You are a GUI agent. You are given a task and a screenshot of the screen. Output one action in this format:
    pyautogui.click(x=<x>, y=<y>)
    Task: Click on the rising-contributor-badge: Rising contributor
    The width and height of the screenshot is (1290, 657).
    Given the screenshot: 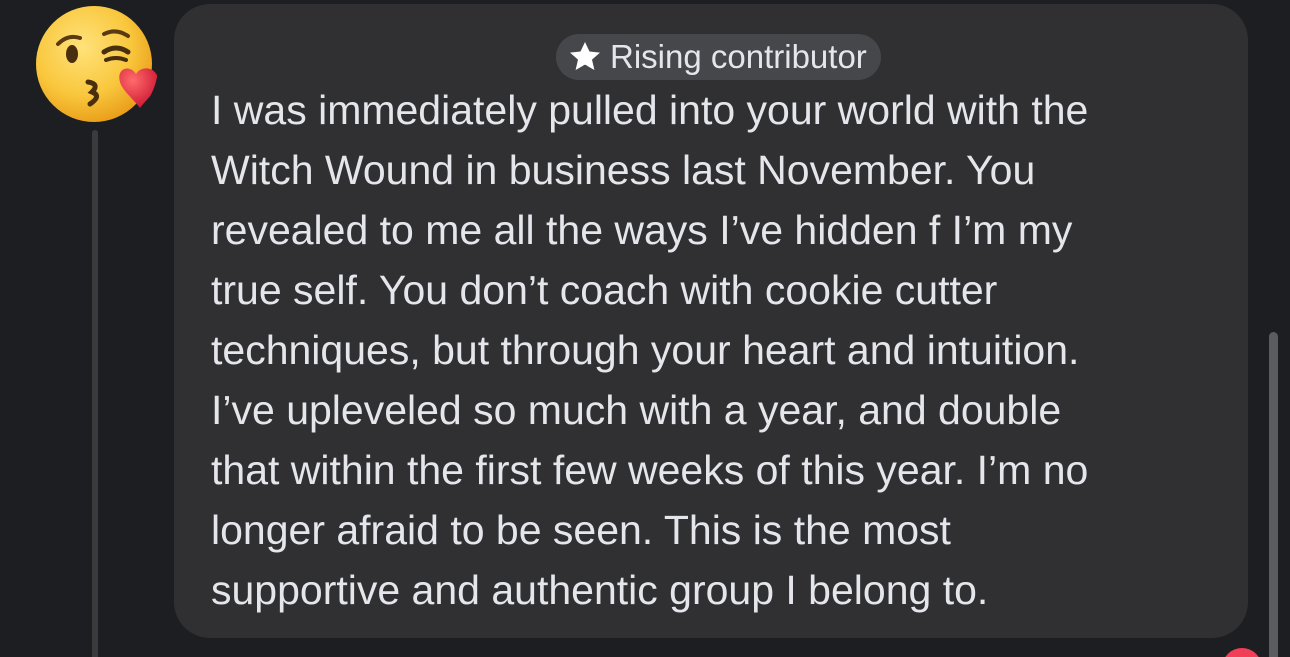 What is the action you would take?
    pyautogui.click(x=718, y=57)
    